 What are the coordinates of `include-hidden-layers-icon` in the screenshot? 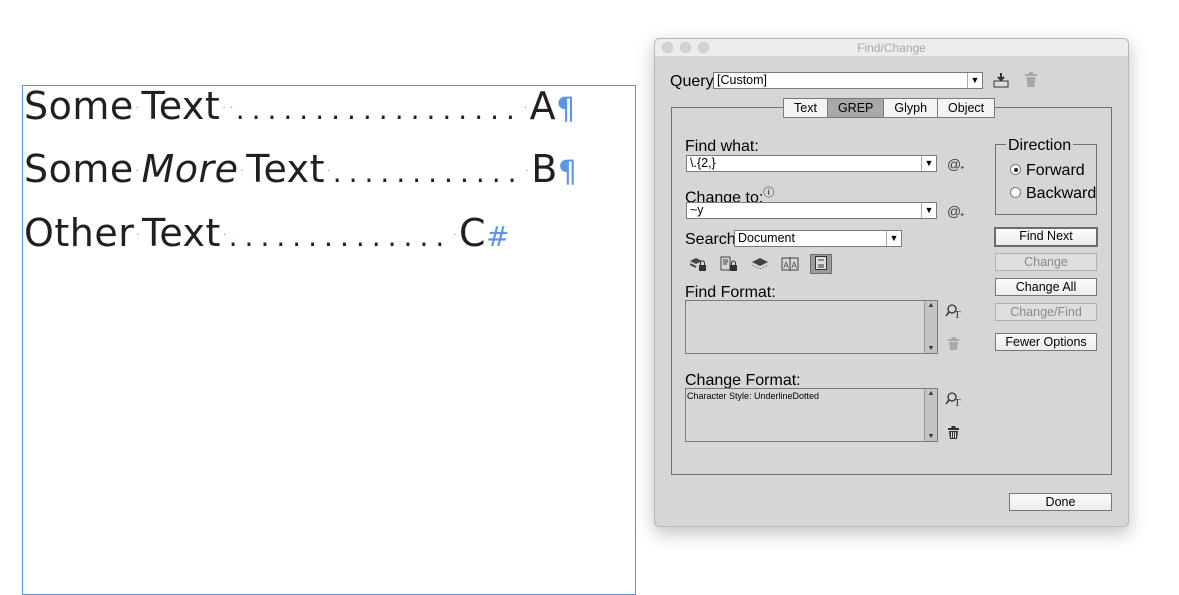 It's located at (760, 264).